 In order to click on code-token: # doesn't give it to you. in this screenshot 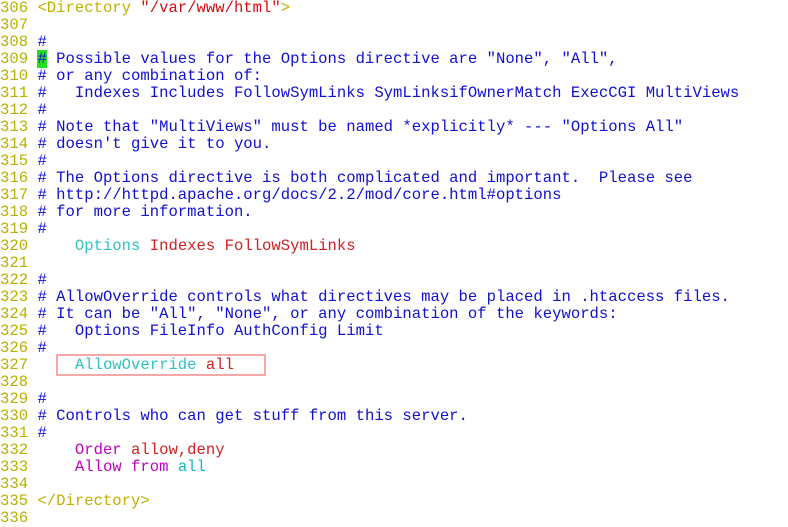, I will do `click(154, 144)`.